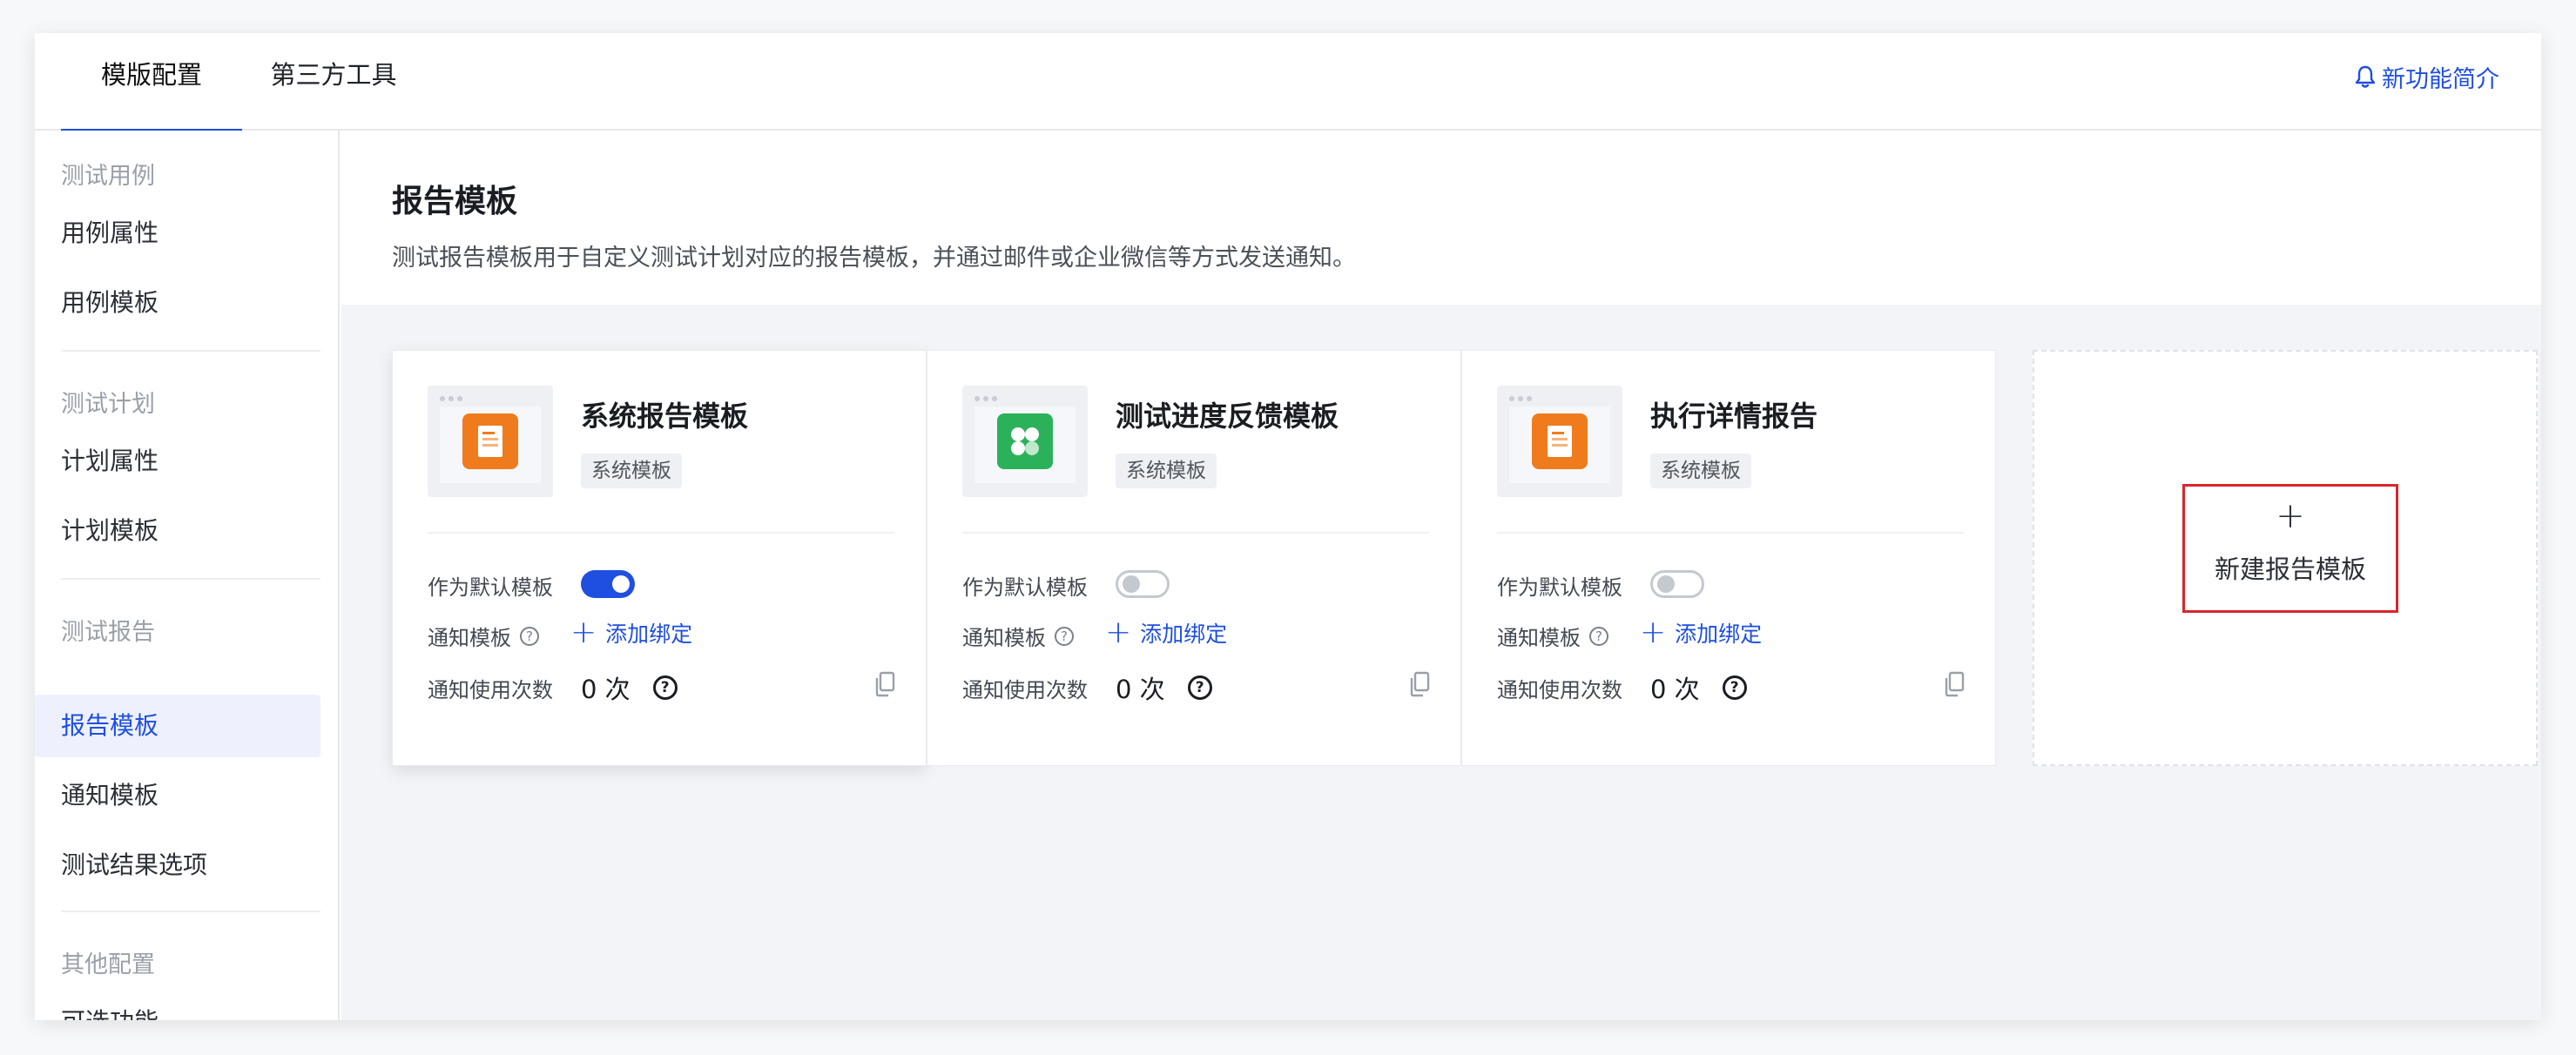 This screenshot has height=1055, width=2576. Describe the element at coordinates (108, 632) in the screenshot. I see `sidebar-group-test-report: 测试报告` at that location.